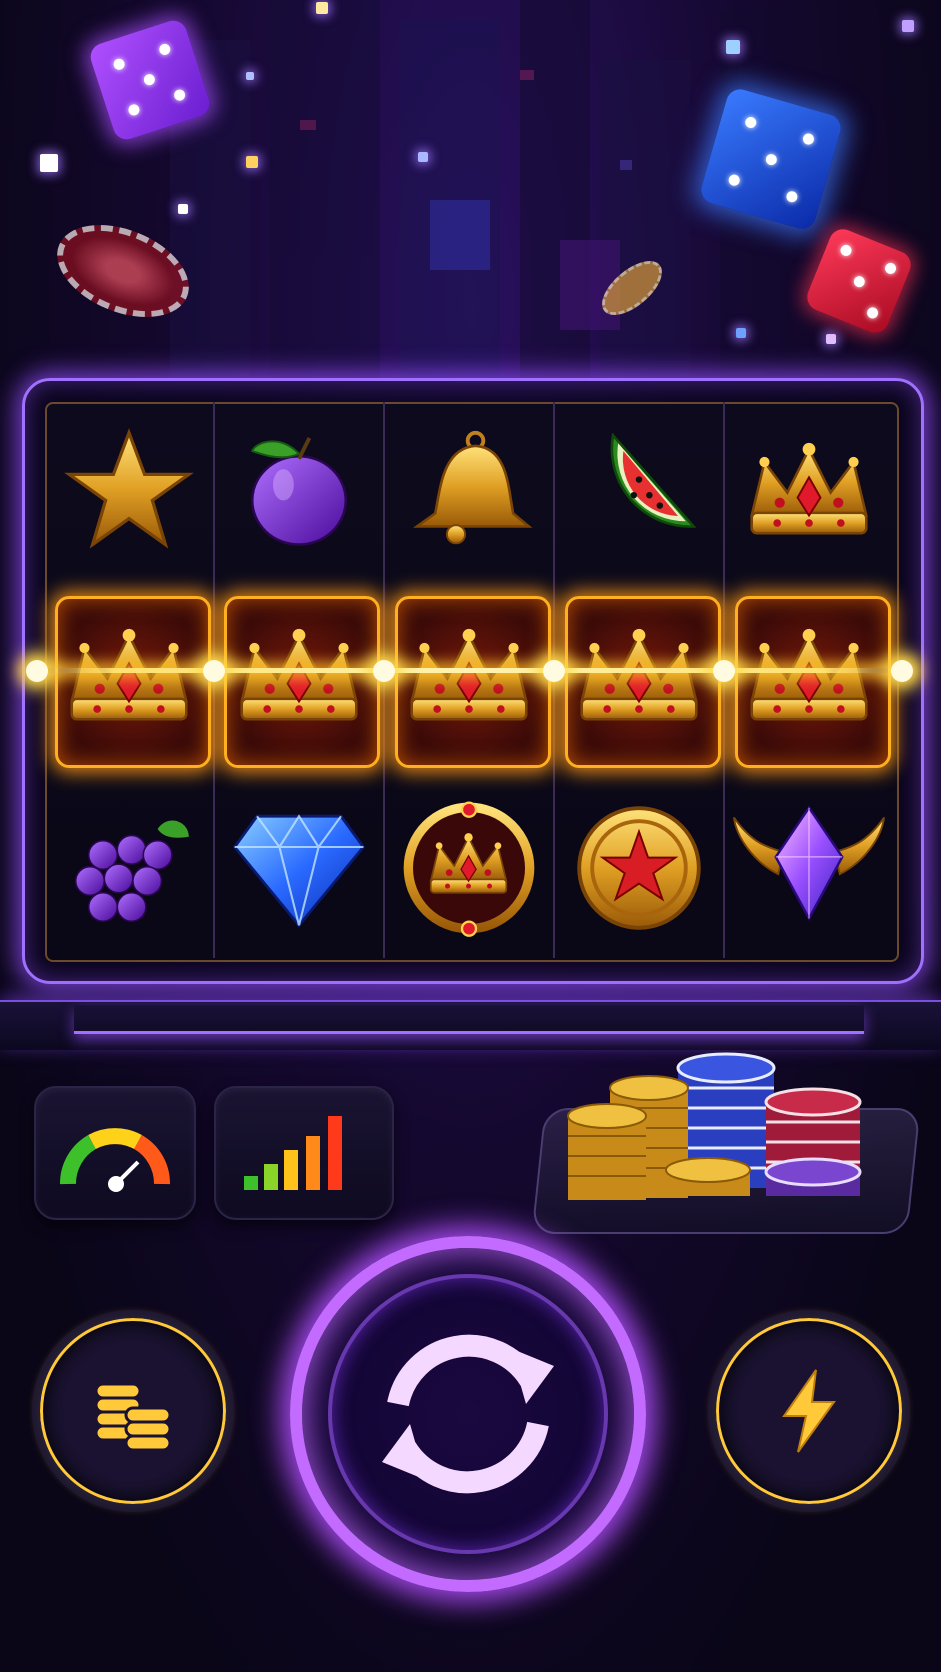 Image resolution: width=941 pixels, height=1672 pixels. I want to click on stats-button, so click(304, 1153).